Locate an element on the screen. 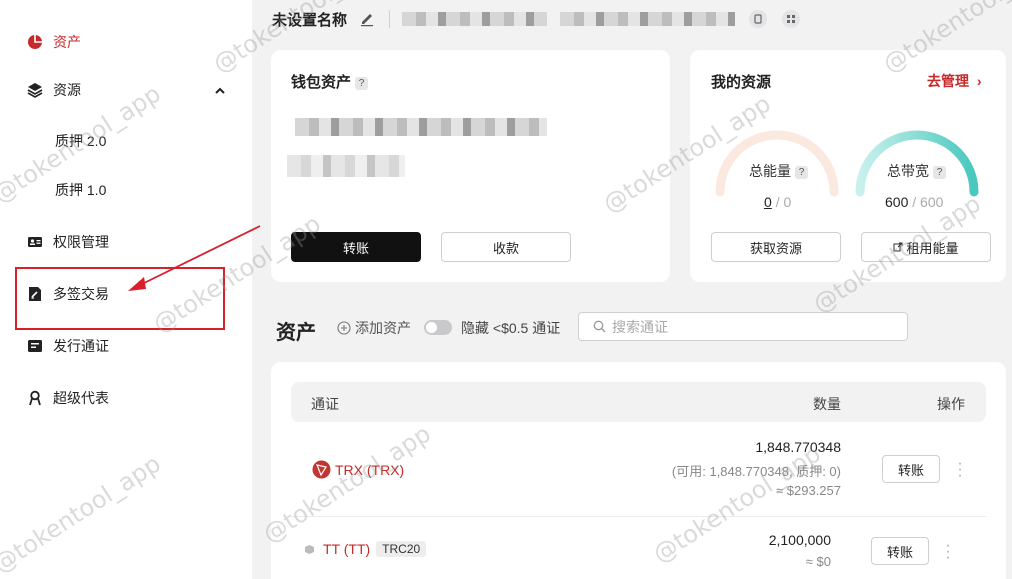 This screenshot has height=579, width=1012. token-search is located at coordinates (743, 326).